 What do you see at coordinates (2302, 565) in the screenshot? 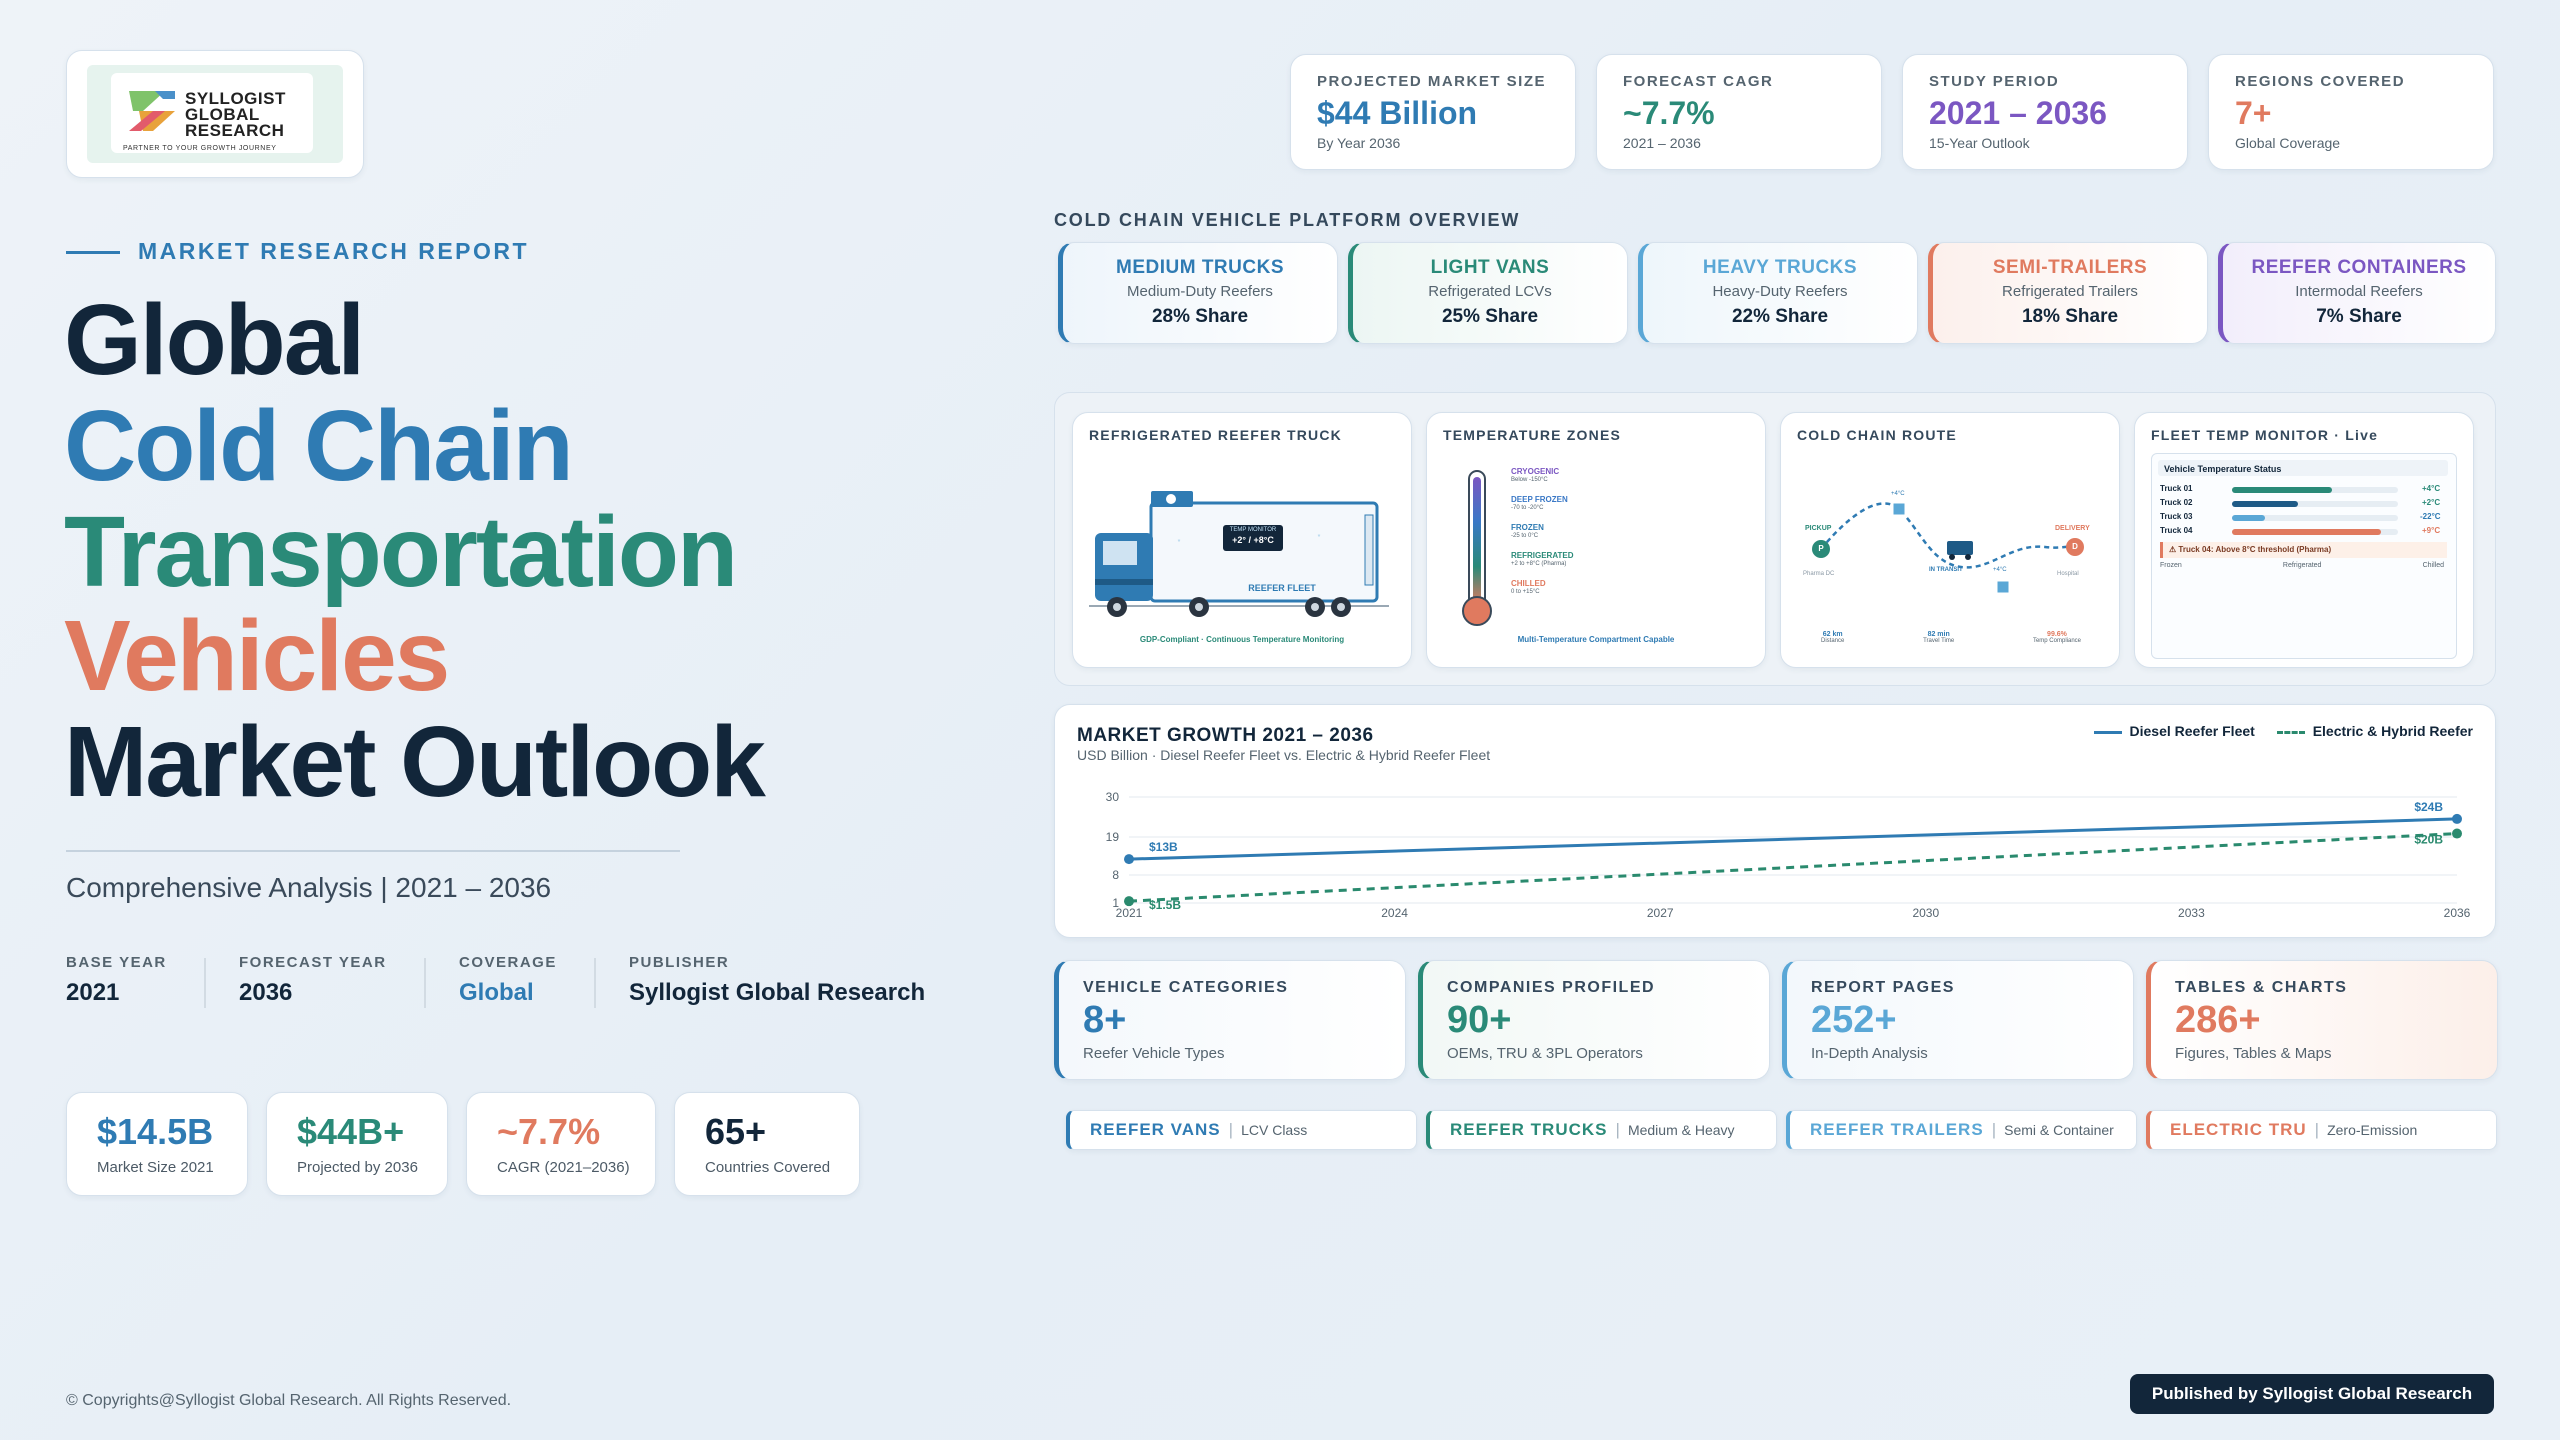
I see `monitor-scale: Frozen Refrigerated Chilled` at bounding box center [2302, 565].